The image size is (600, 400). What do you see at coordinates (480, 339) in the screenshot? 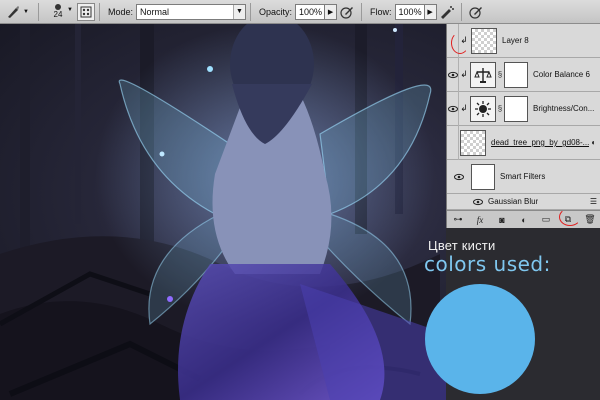
I see `color-swatch` at bounding box center [480, 339].